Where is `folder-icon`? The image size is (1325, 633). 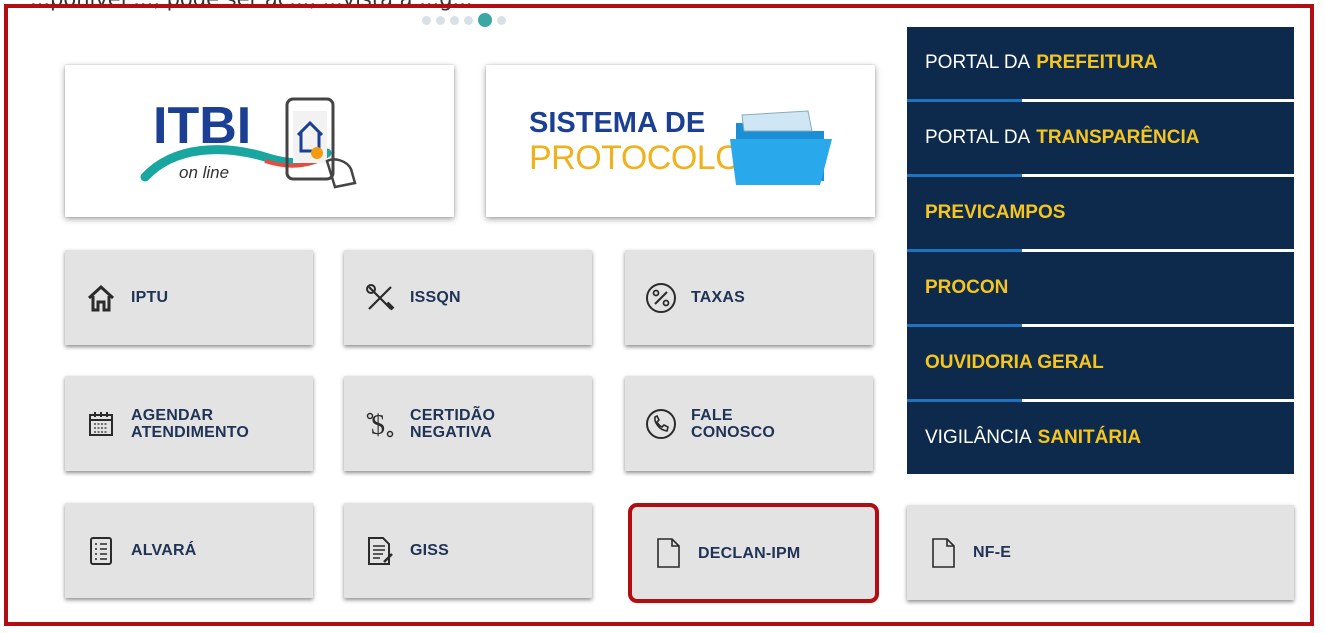 folder-icon is located at coordinates (781, 147).